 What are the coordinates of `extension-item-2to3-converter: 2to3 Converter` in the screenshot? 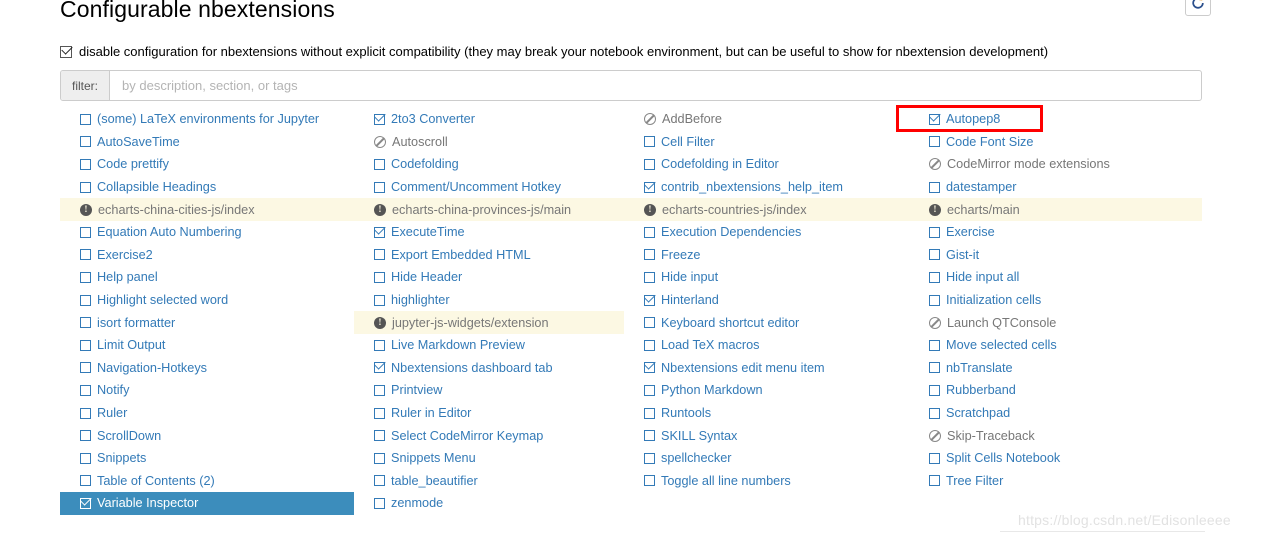 It's located at (489, 119).